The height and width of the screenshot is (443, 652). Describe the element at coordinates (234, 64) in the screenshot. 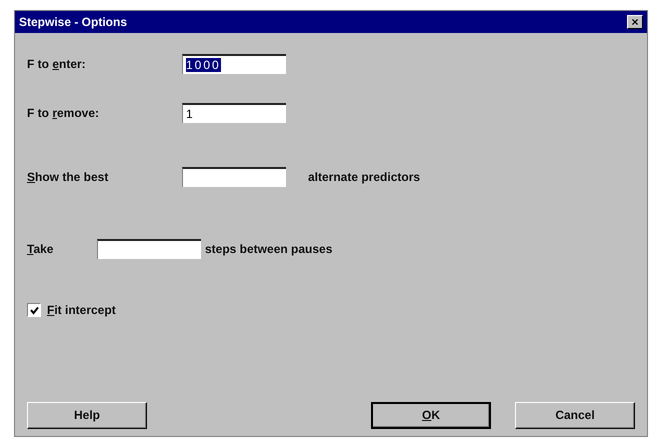

I see `input-field: 1000` at that location.